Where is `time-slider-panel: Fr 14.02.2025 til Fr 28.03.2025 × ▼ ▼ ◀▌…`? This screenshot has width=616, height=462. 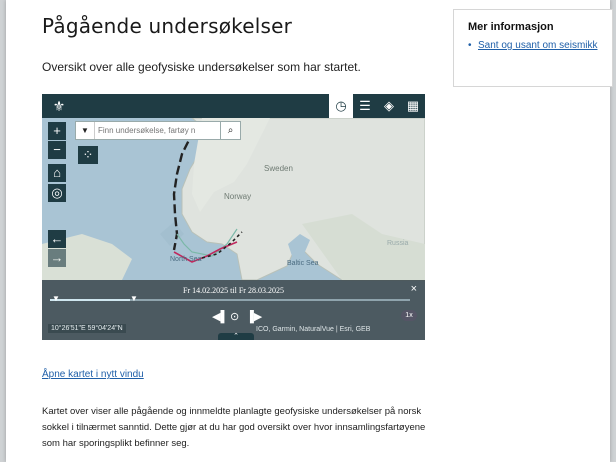
time-slider-panel: Fr 14.02.2025 til Fr 28.03.2025 × ▼ ▼ ◀▌… is located at coordinates (233, 310).